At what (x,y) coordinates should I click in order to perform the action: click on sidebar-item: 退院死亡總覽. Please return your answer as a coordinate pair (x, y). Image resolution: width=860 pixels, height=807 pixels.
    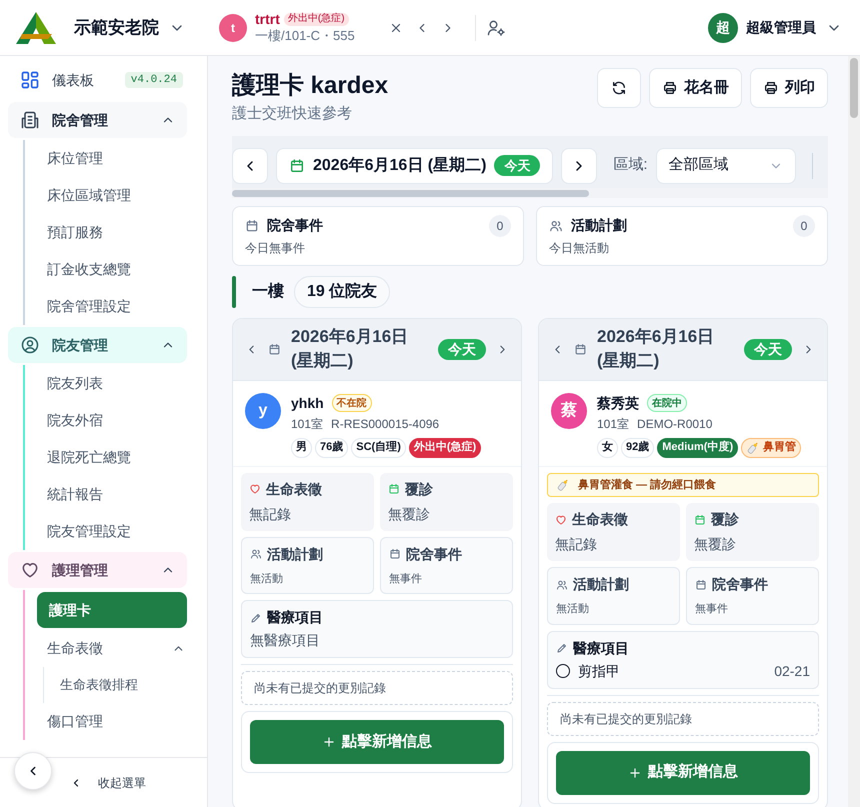
    Looking at the image, I should click on (106, 457).